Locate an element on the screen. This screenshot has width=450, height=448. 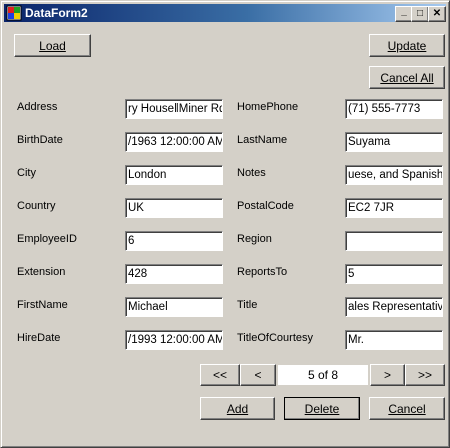
employeeid-field: 6 is located at coordinates (174, 241).